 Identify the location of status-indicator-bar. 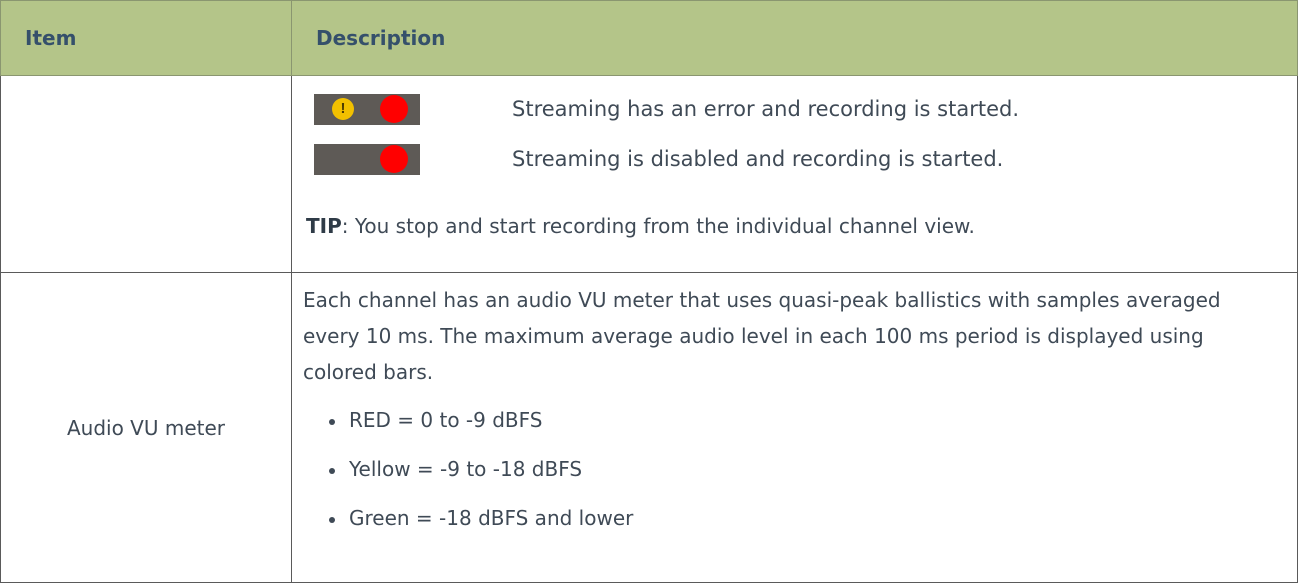
(367, 159).